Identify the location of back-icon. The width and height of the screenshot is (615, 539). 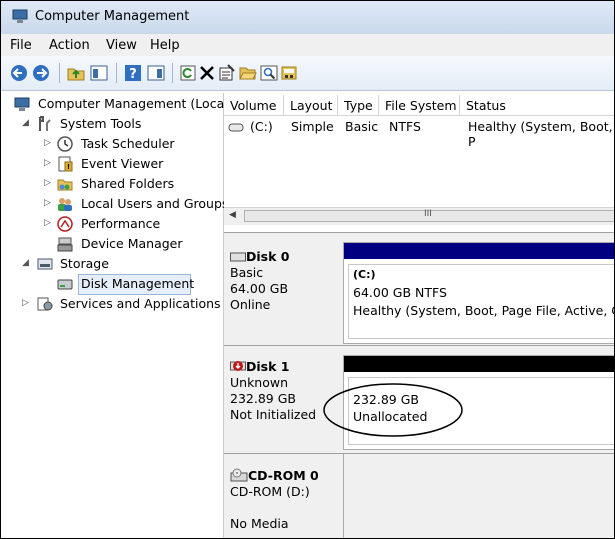
(19, 73).